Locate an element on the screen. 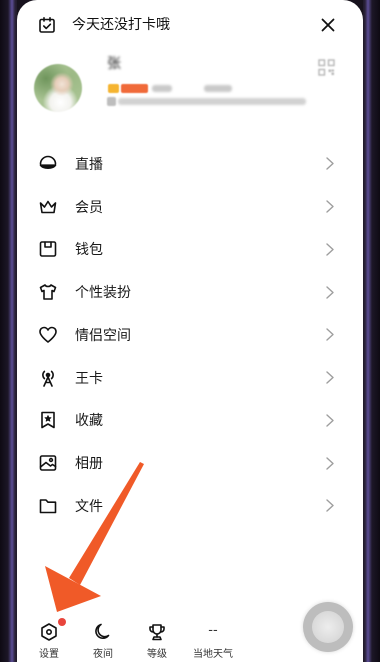 This screenshot has width=380, height=662. menu-item-album: 相册 is located at coordinates (190, 463).